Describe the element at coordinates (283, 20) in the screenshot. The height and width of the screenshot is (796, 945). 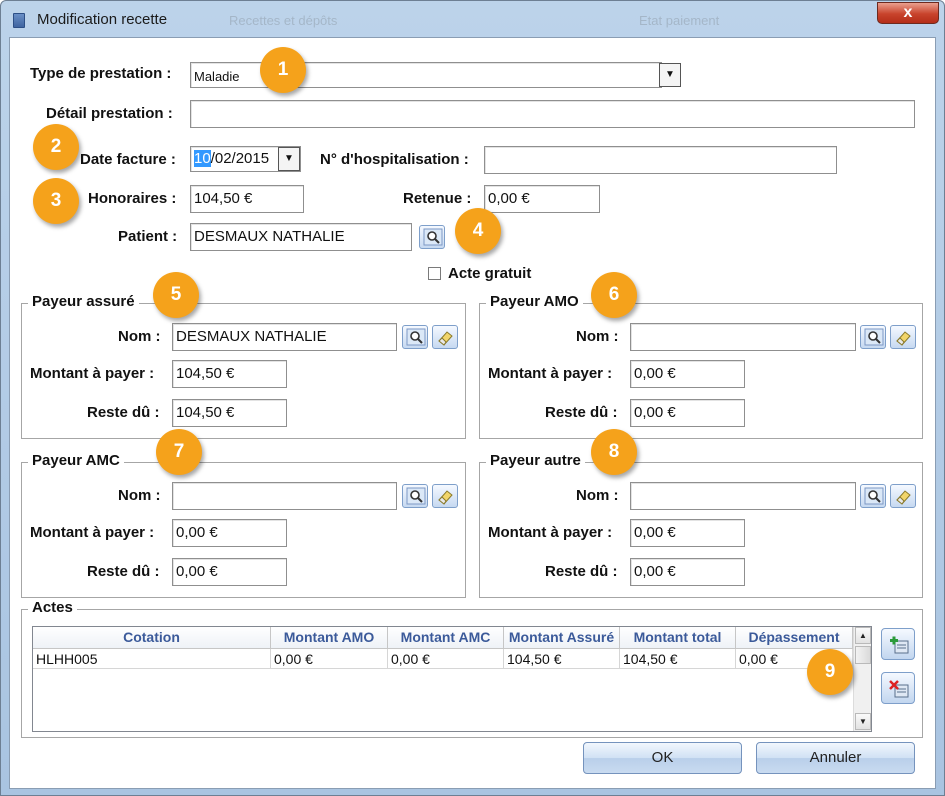
I see `background-item: Recettes et dépôts` at that location.